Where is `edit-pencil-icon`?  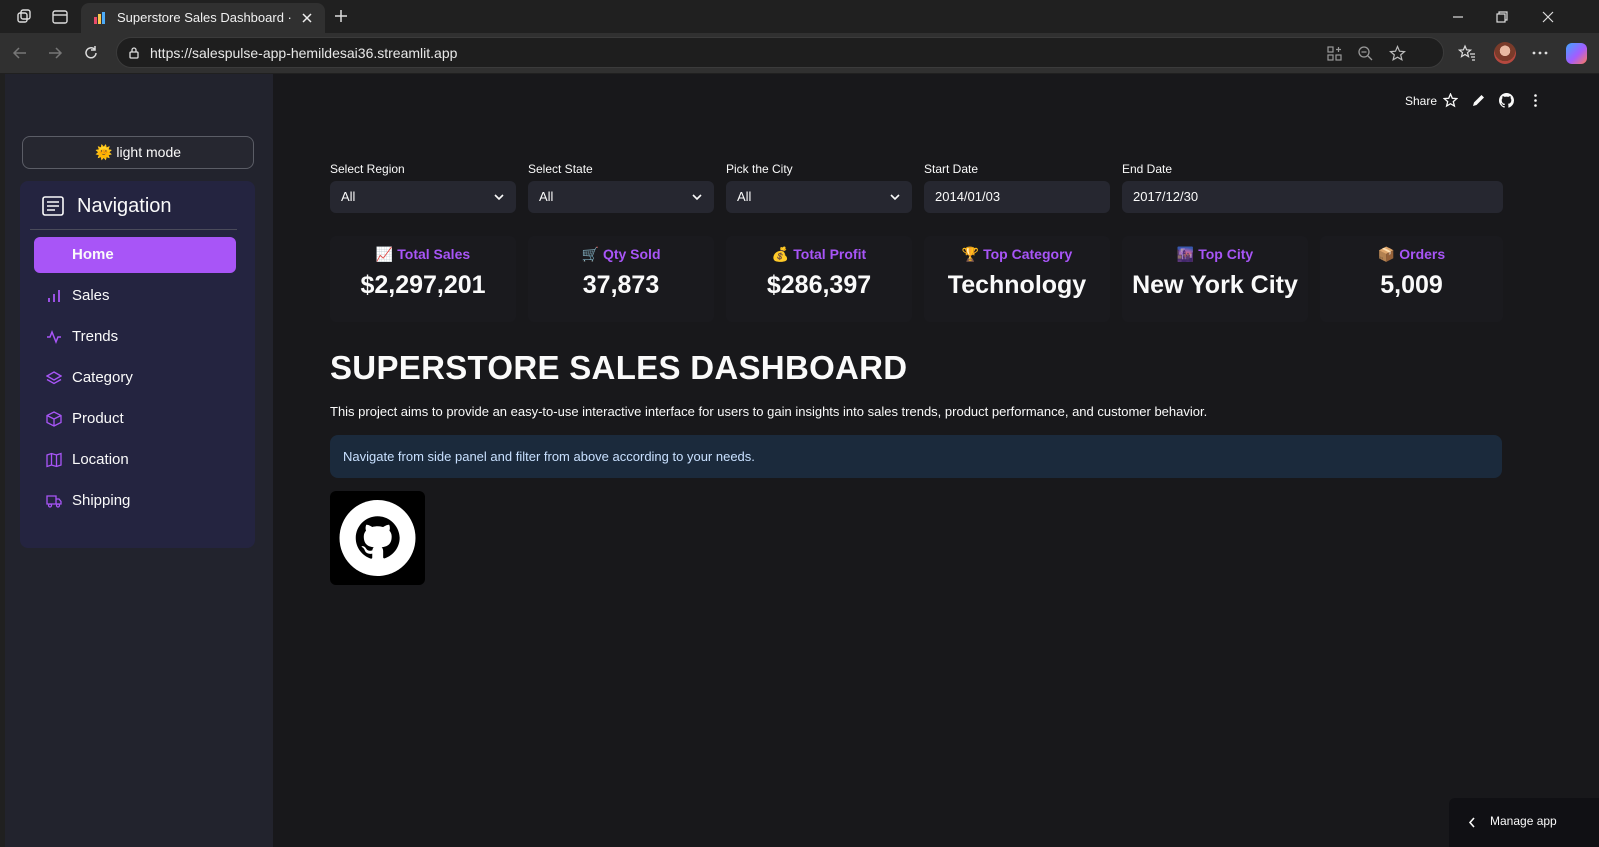
edit-pencil-icon is located at coordinates (1478, 100).